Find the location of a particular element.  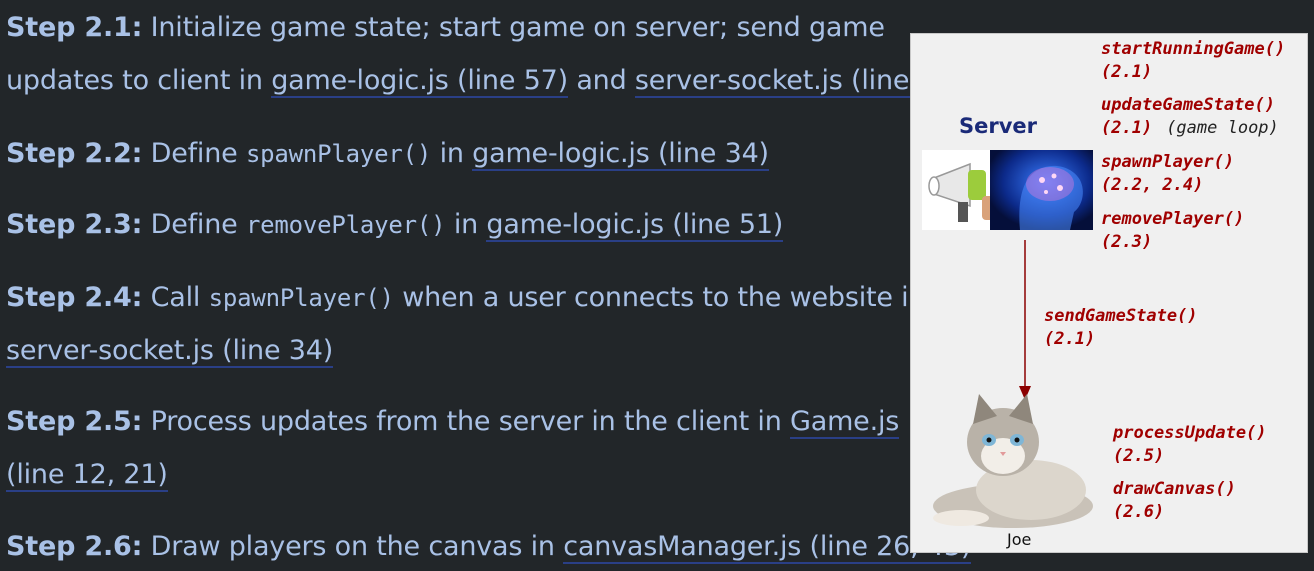

step-label: Step 2.3: is located at coordinates (74, 224).